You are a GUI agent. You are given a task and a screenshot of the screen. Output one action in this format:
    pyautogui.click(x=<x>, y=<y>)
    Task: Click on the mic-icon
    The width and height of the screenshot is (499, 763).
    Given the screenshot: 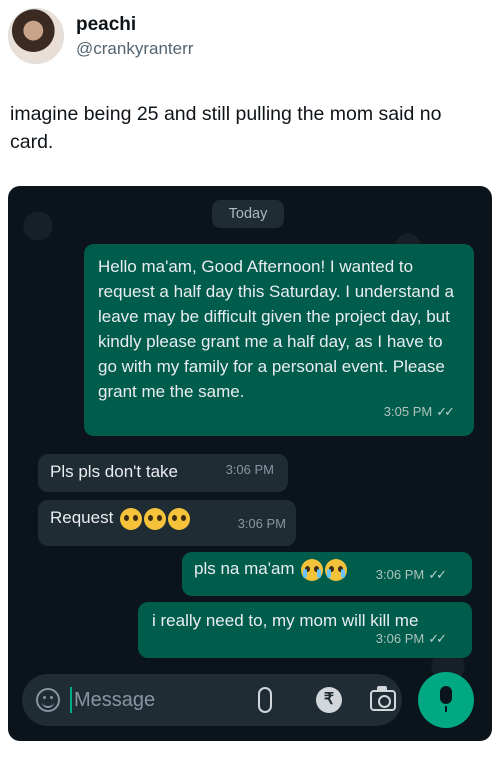 What is the action you would take?
    pyautogui.click(x=446, y=699)
    